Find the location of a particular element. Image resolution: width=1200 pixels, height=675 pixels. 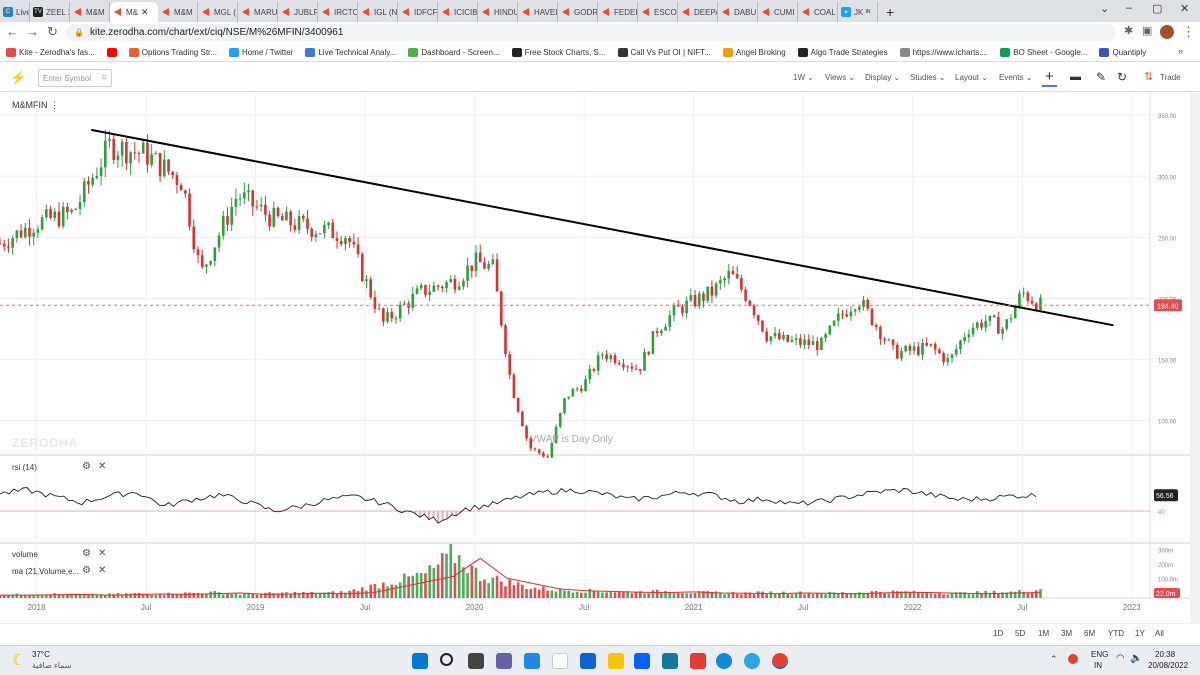

browser-tab: CUMI is located at coordinates (778, 12).